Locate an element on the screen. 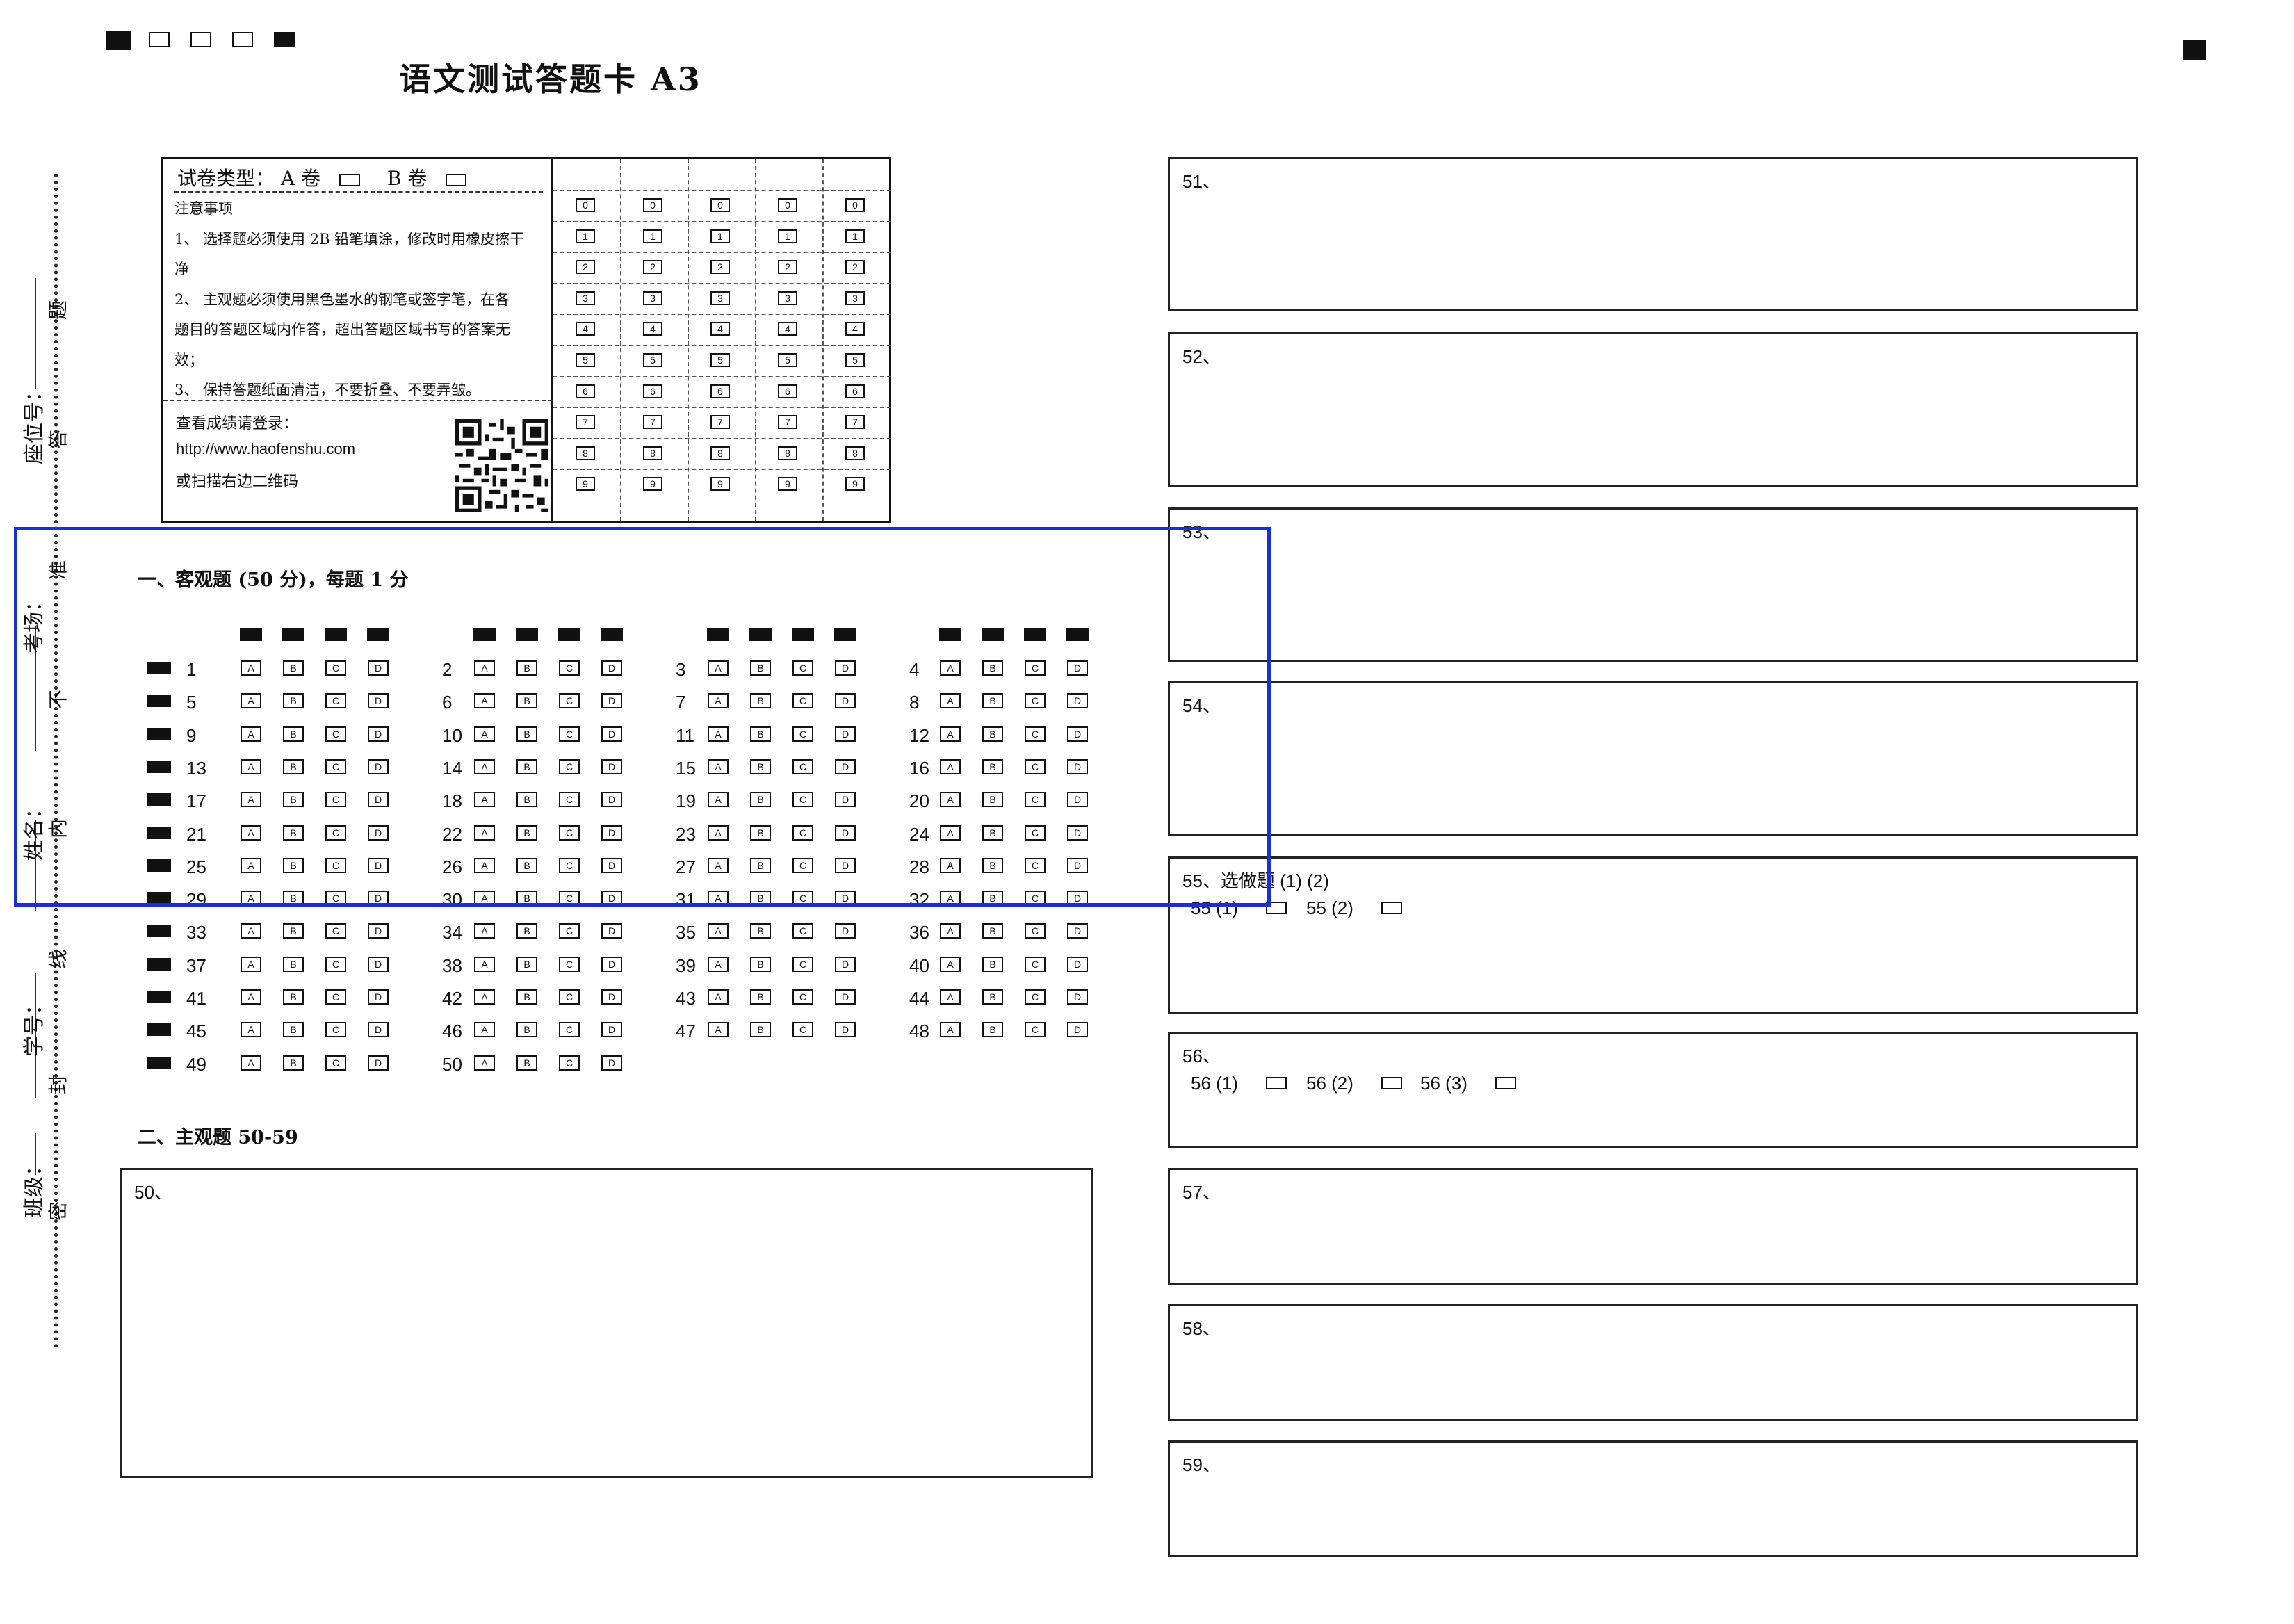 The image size is (2294, 1624). answer-box-52: 52、 is located at coordinates (1653, 409).